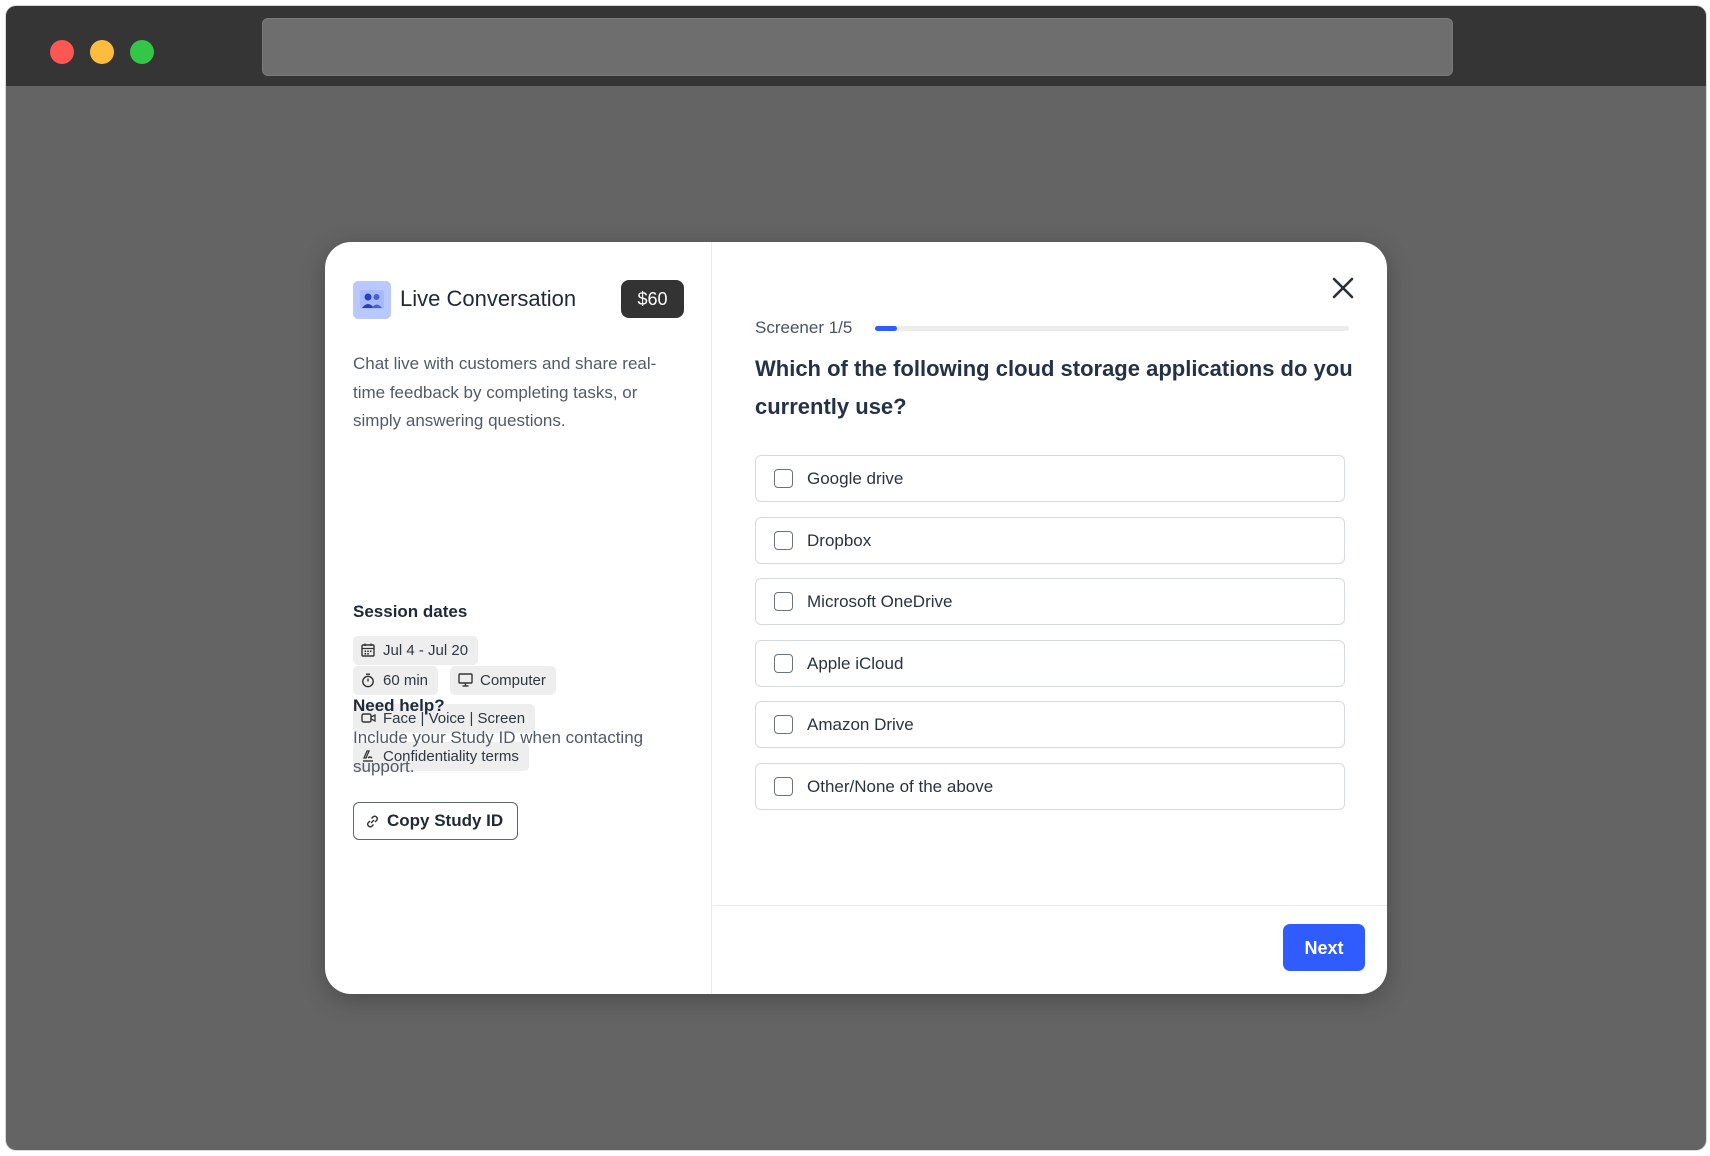 The height and width of the screenshot is (1156, 1710). Describe the element at coordinates (513, 680) in the screenshot. I see `device-text: Computer` at that location.